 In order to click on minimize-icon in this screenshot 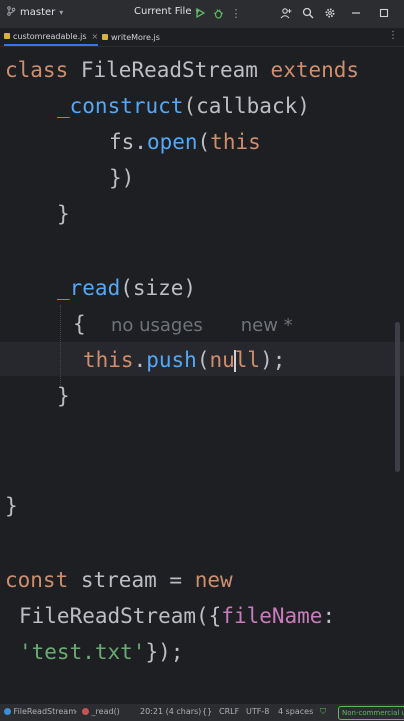, I will do `click(356, 13)`.